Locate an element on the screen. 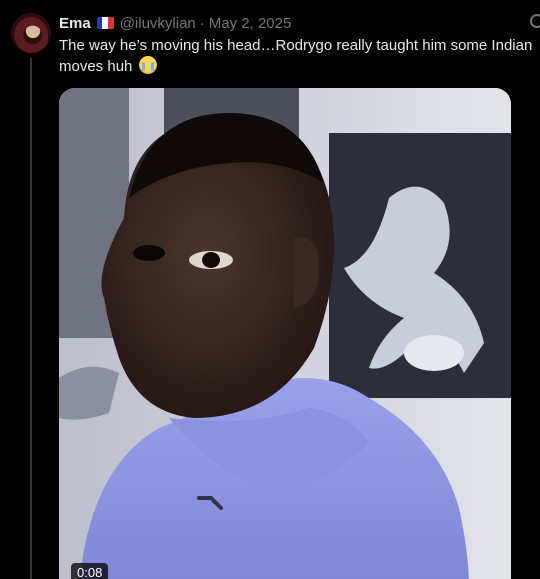 The height and width of the screenshot is (579, 540). more-icon is located at coordinates (535, 21).